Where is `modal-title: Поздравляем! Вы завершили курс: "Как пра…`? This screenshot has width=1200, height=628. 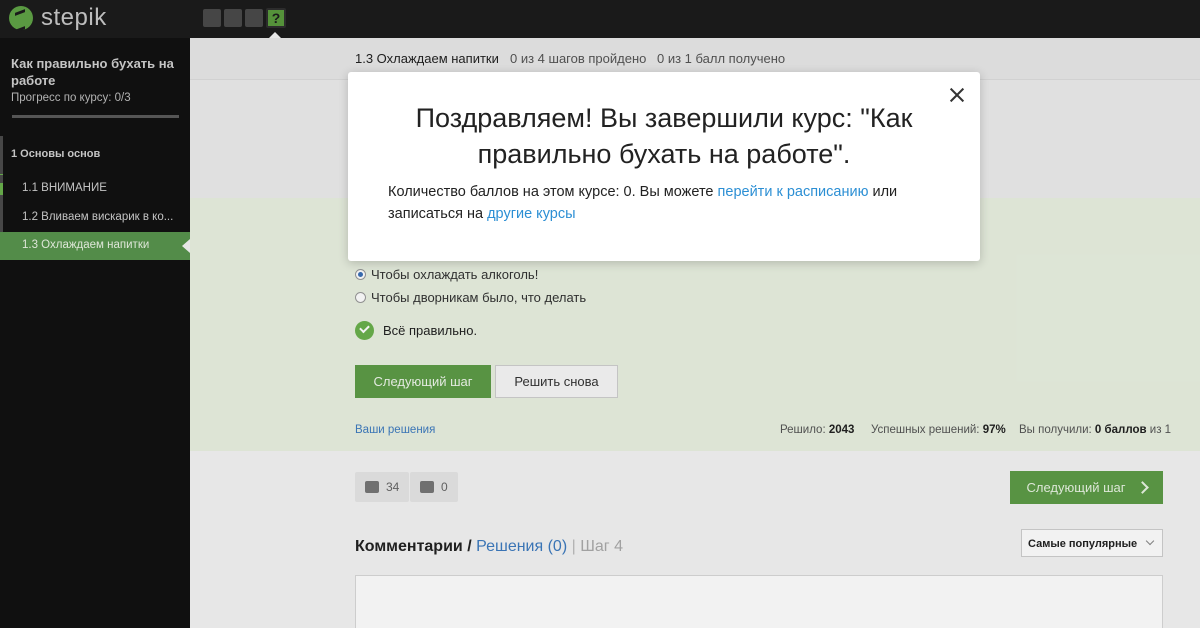 modal-title: Поздравляем! Вы завершили курс: "Как пра… is located at coordinates (664, 136).